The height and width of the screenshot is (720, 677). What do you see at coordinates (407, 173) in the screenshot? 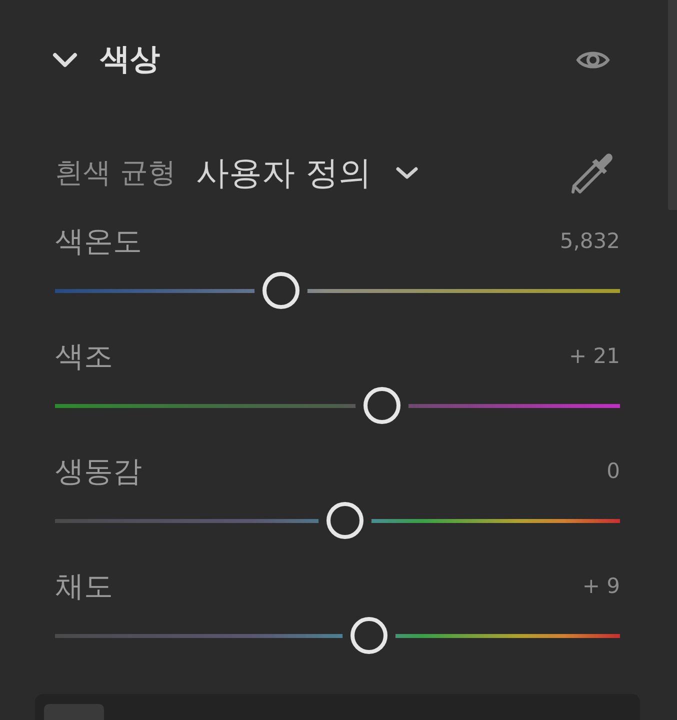
I see `caret-icon` at bounding box center [407, 173].